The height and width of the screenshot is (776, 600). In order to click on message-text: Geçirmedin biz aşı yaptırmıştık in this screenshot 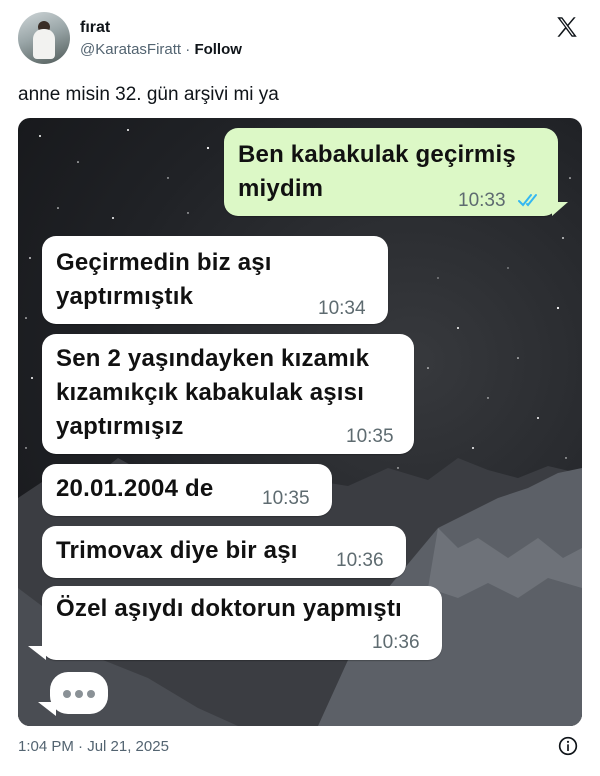, I will do `click(164, 280)`.